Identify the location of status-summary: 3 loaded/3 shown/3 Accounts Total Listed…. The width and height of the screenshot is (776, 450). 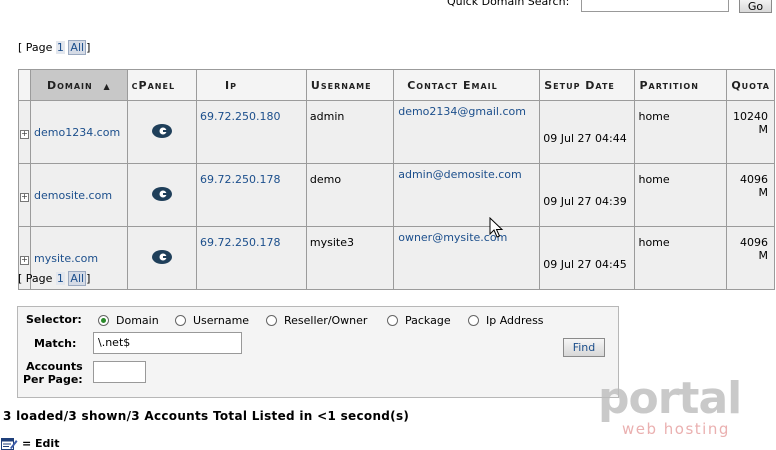
(206, 416).